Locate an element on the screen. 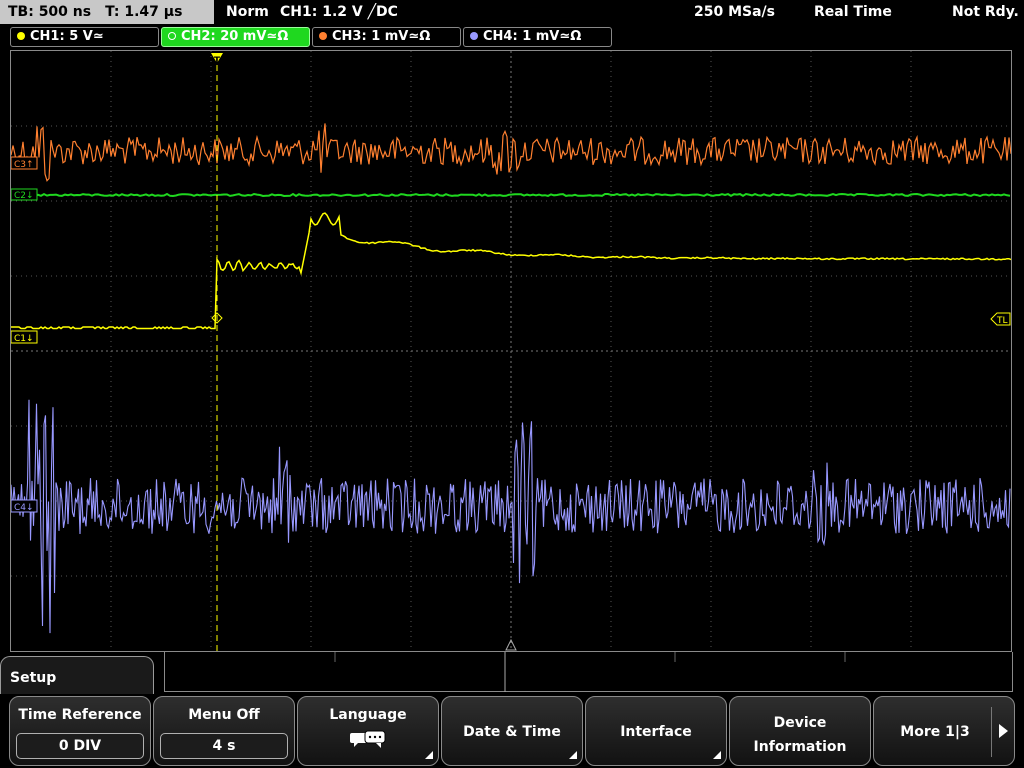 This screenshot has width=1024, height=768. trigger-mode: Norm is located at coordinates (247, 12).